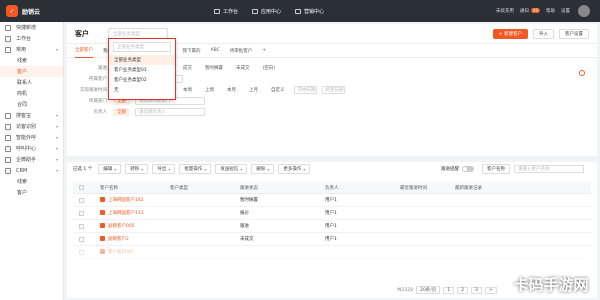 This screenshot has width=600, height=300. I want to click on select-all-checkbox, so click(81, 187).